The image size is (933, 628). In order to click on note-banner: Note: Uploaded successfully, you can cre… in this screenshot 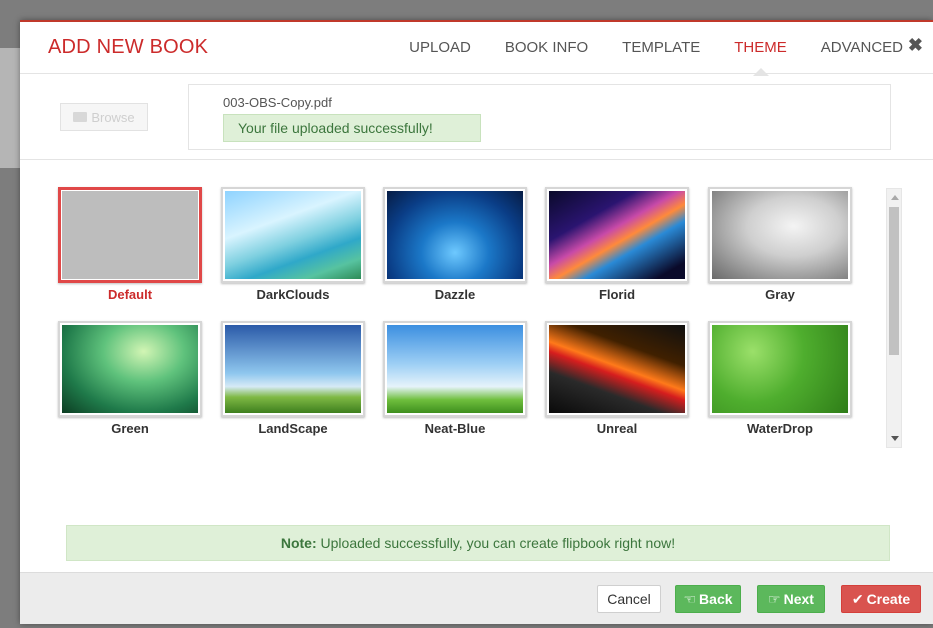, I will do `click(478, 543)`.